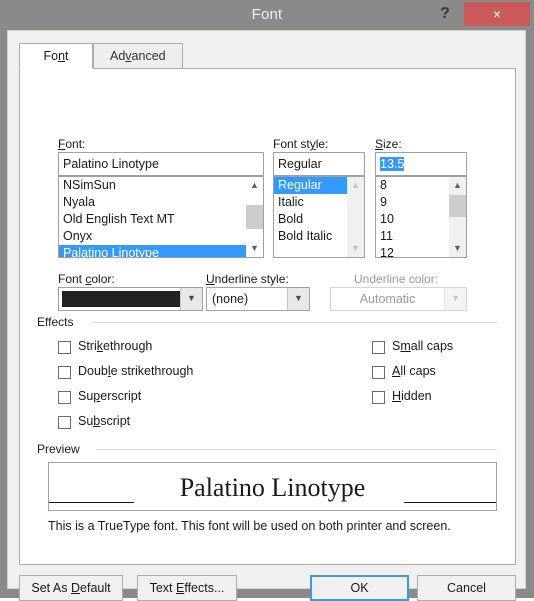 The image size is (534, 601). What do you see at coordinates (153, 236) in the screenshot?
I see `list-item: Onyx` at bounding box center [153, 236].